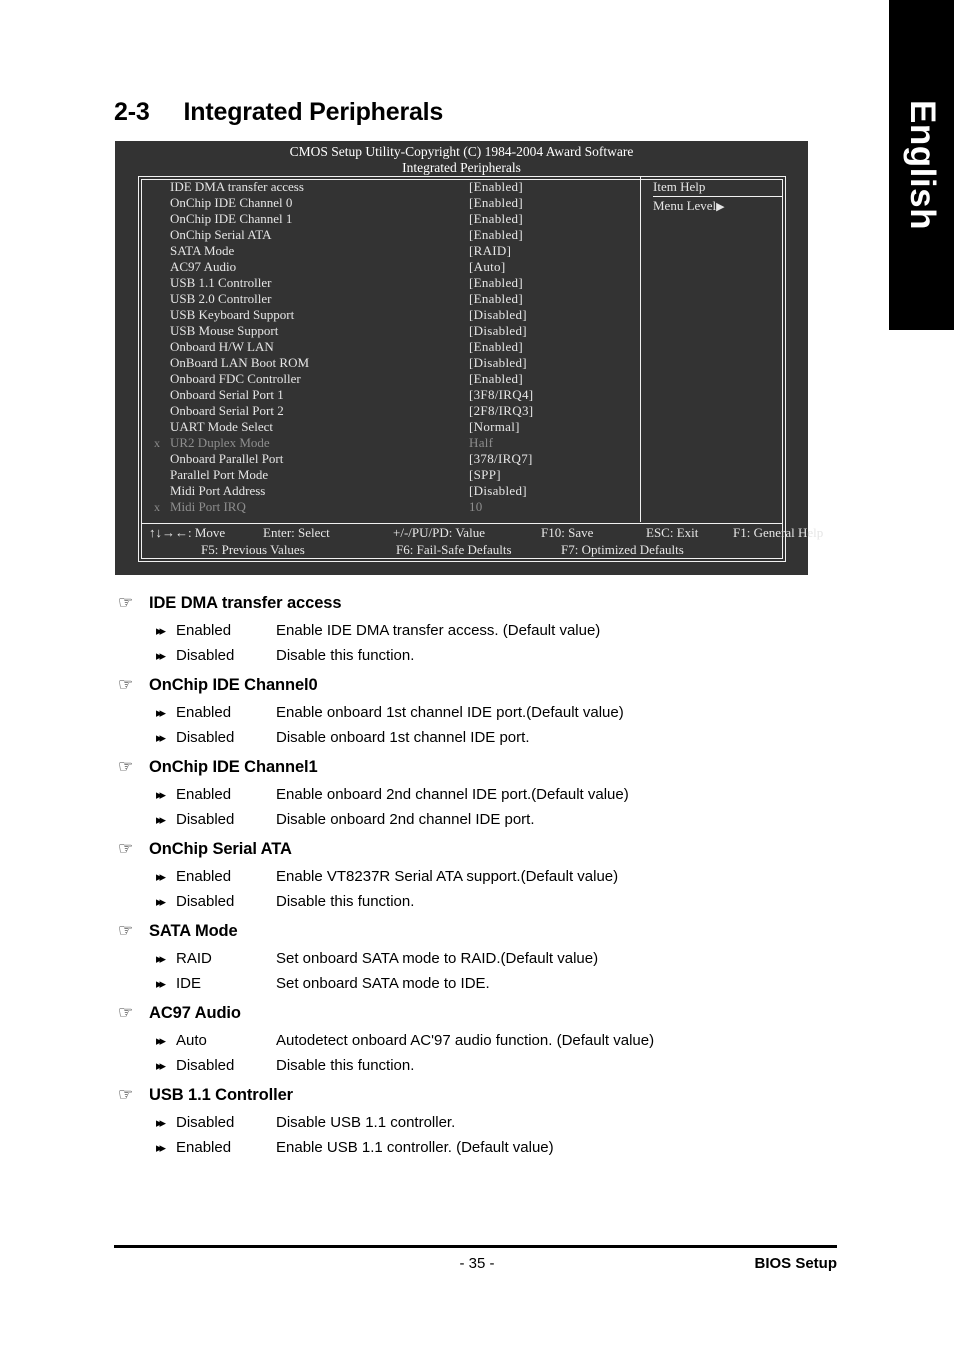  What do you see at coordinates (485, 475) in the screenshot?
I see `bios-option-value: [SPP]` at bounding box center [485, 475].